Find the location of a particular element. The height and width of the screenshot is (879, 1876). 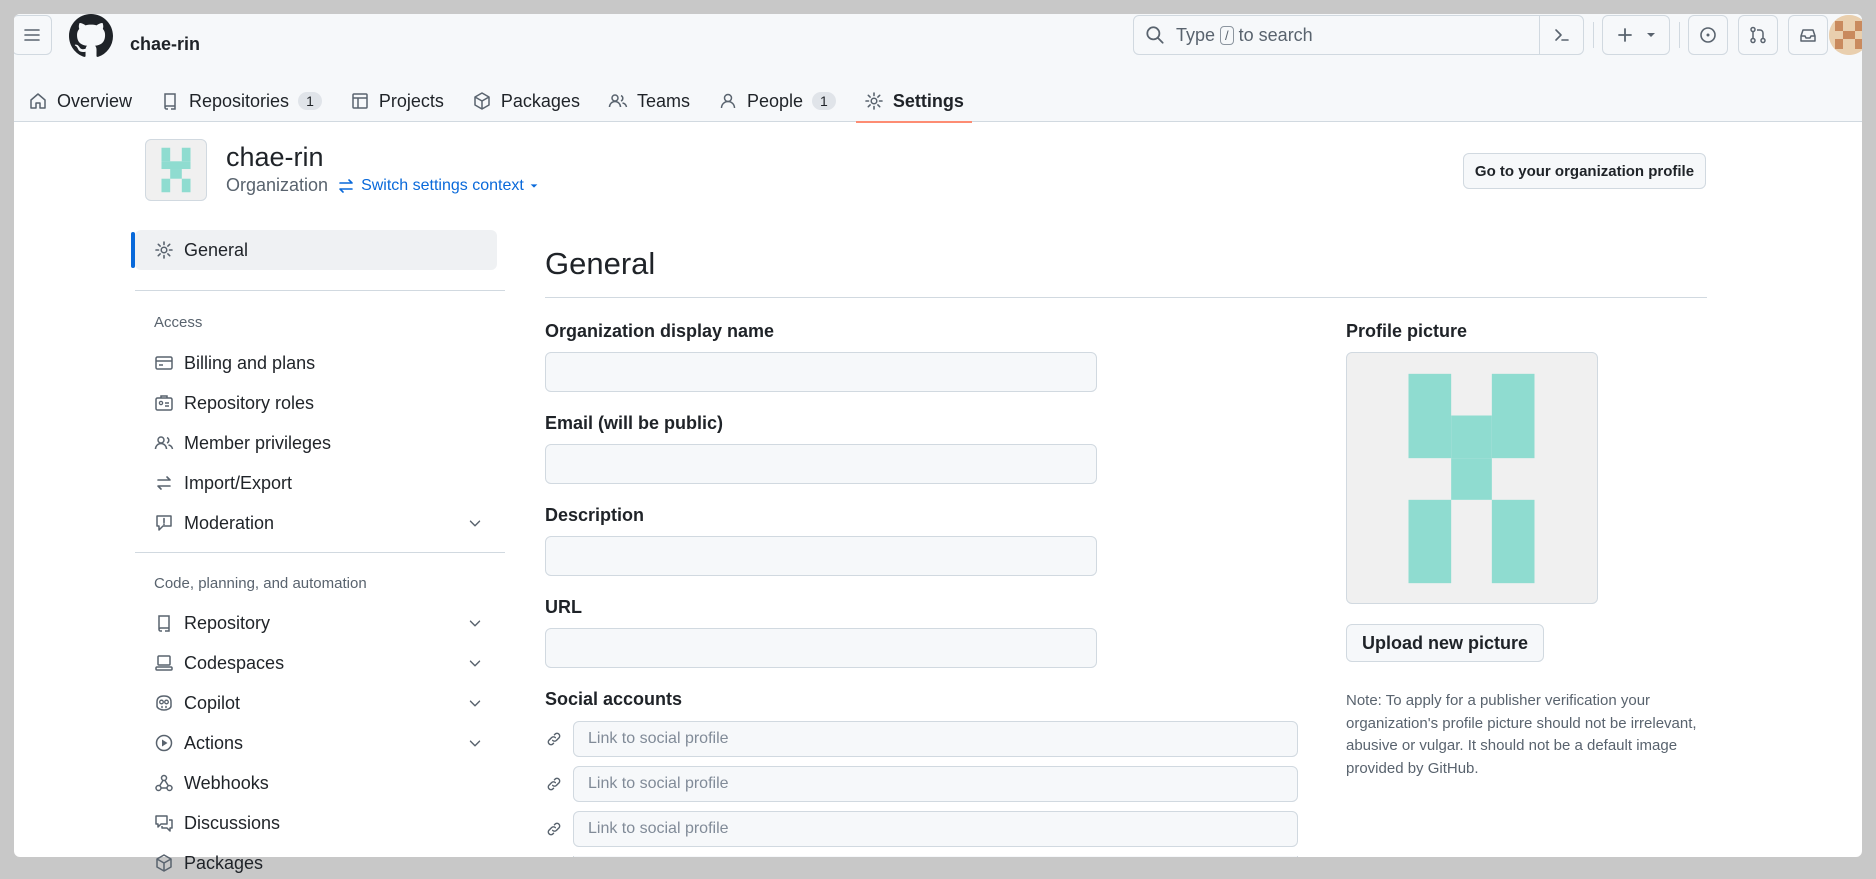

tab-overview: Overview is located at coordinates (80, 101).